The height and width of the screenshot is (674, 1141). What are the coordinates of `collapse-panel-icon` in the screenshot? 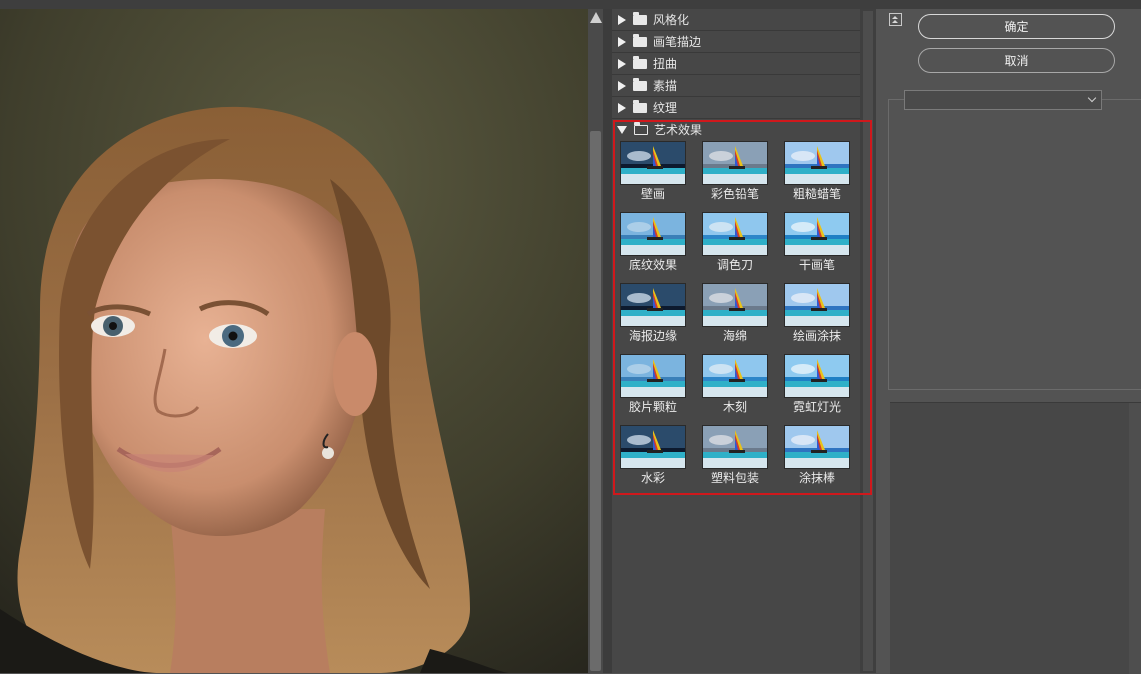 It's located at (895, 19).